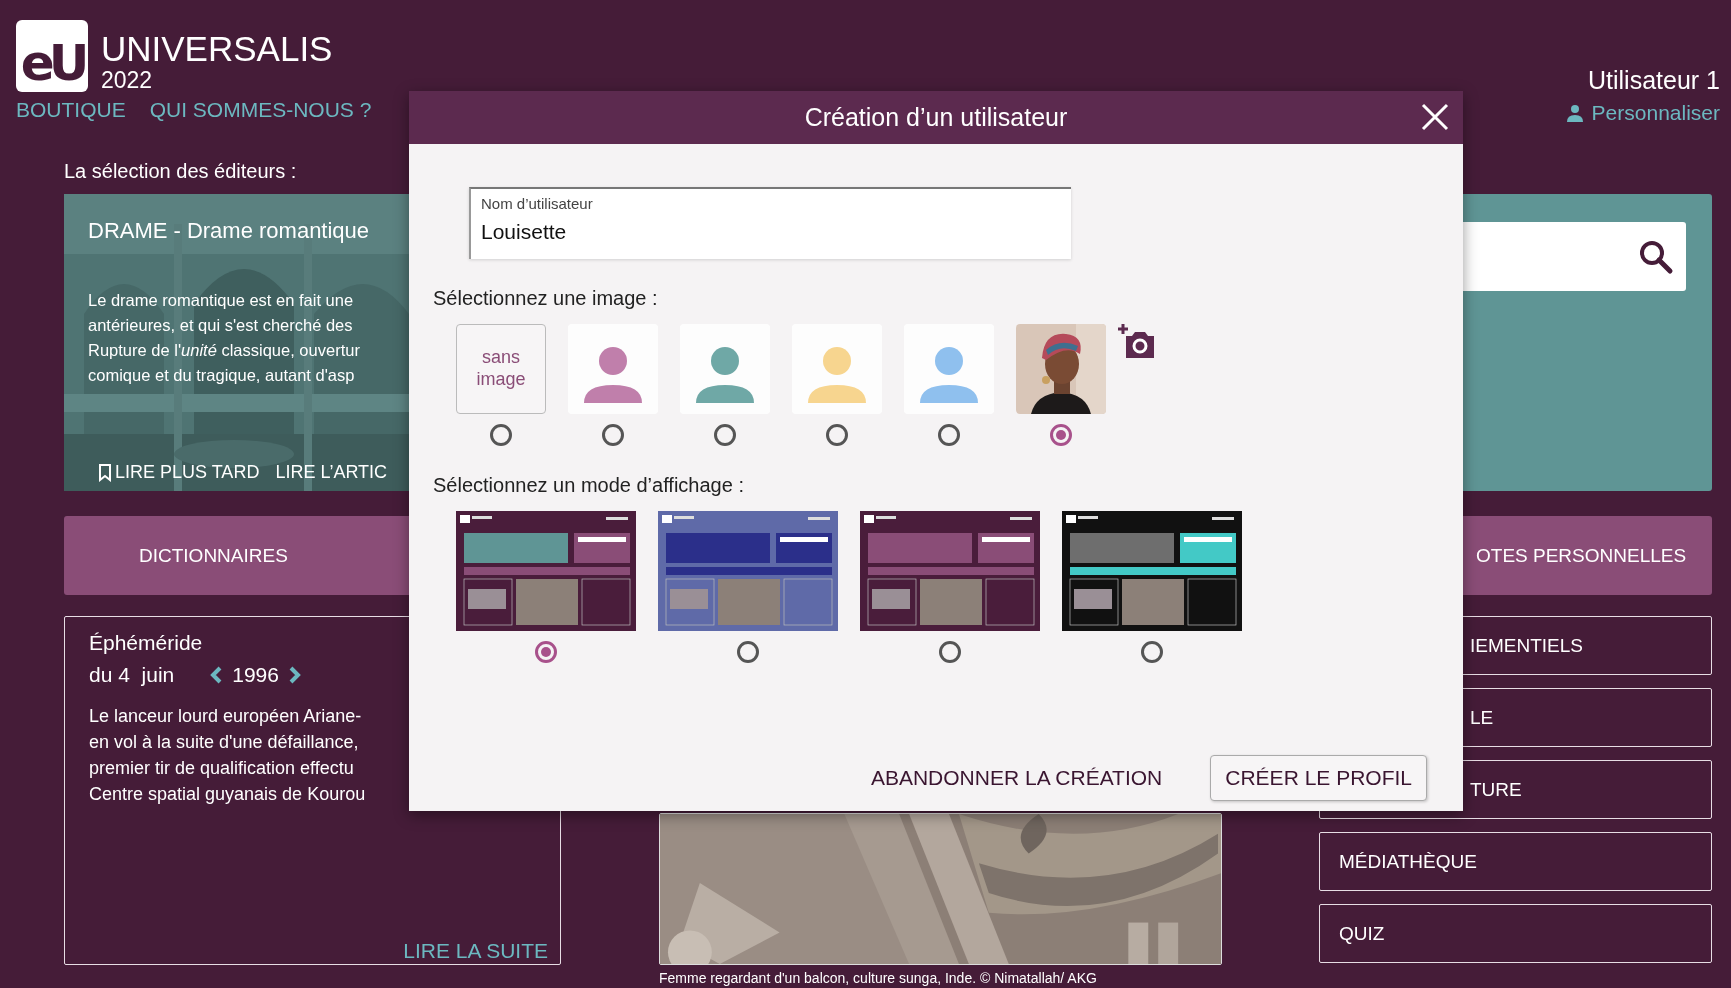 The height and width of the screenshot is (988, 1731). What do you see at coordinates (1656, 256) in the screenshot?
I see `search-icon` at bounding box center [1656, 256].